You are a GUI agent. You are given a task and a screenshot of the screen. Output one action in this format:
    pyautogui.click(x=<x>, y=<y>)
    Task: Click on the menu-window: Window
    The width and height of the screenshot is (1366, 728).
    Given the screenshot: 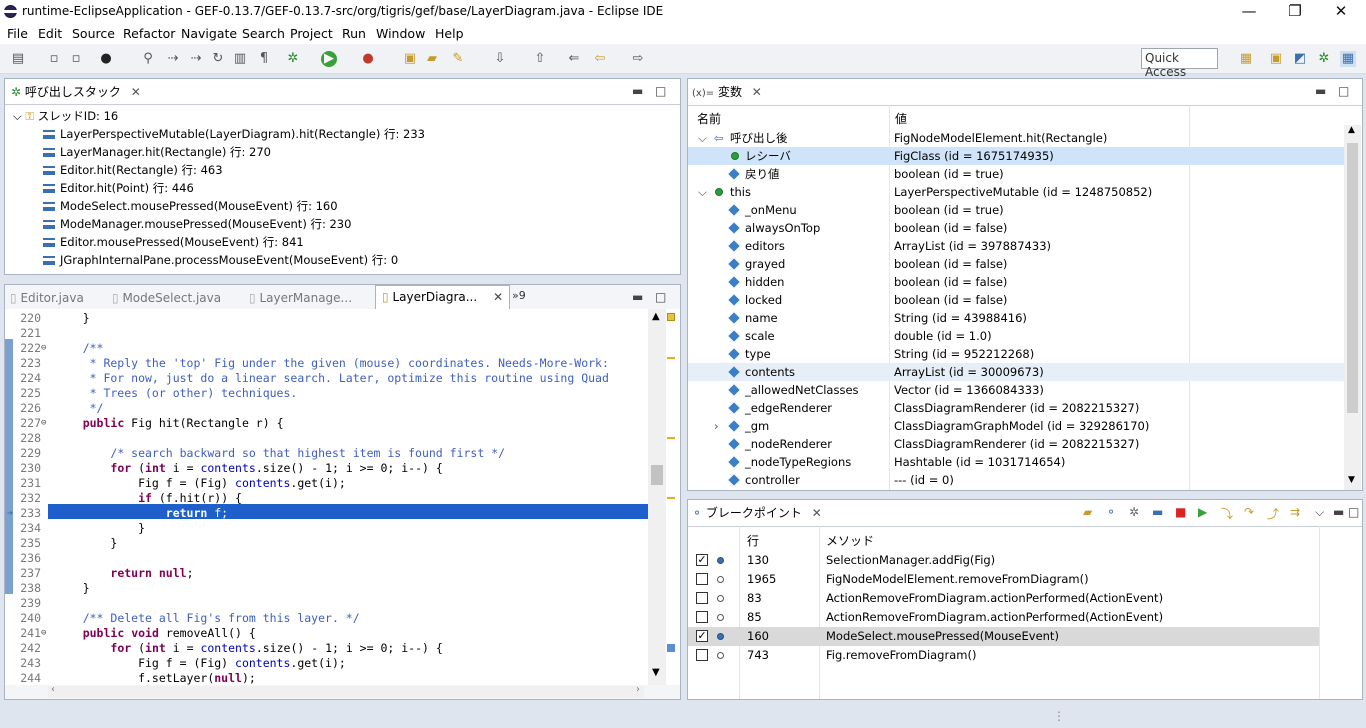 What is the action you would take?
    pyautogui.click(x=400, y=33)
    